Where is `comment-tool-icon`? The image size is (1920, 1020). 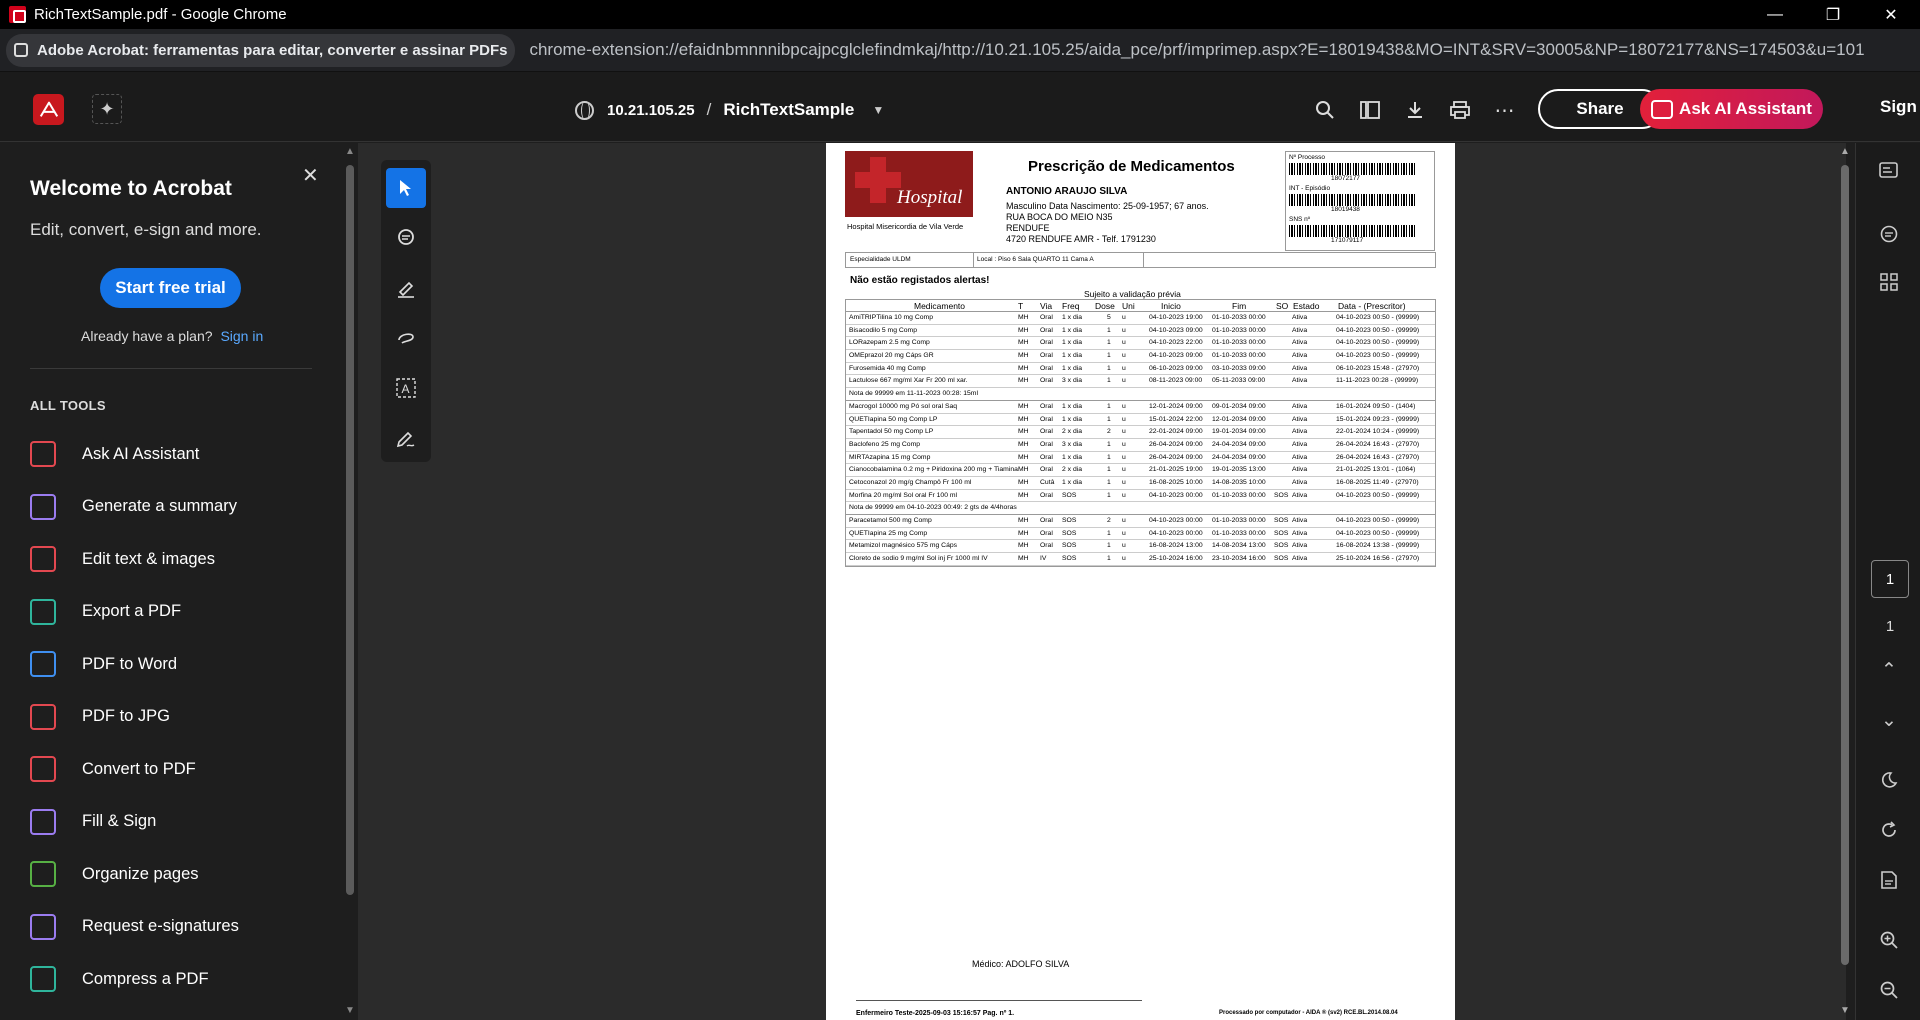 comment-tool-icon is located at coordinates (406, 238).